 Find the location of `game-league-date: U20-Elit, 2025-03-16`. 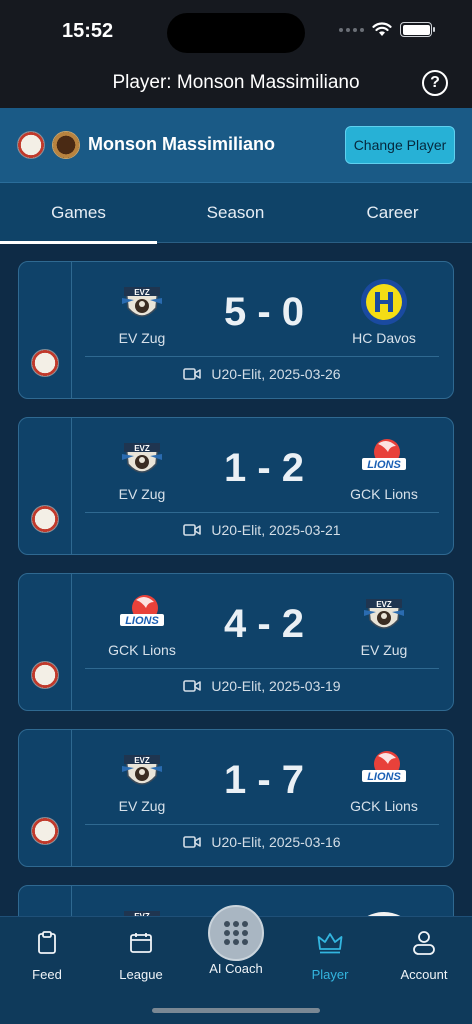

game-league-date: U20-Elit, 2025-03-16 is located at coordinates (276, 842).